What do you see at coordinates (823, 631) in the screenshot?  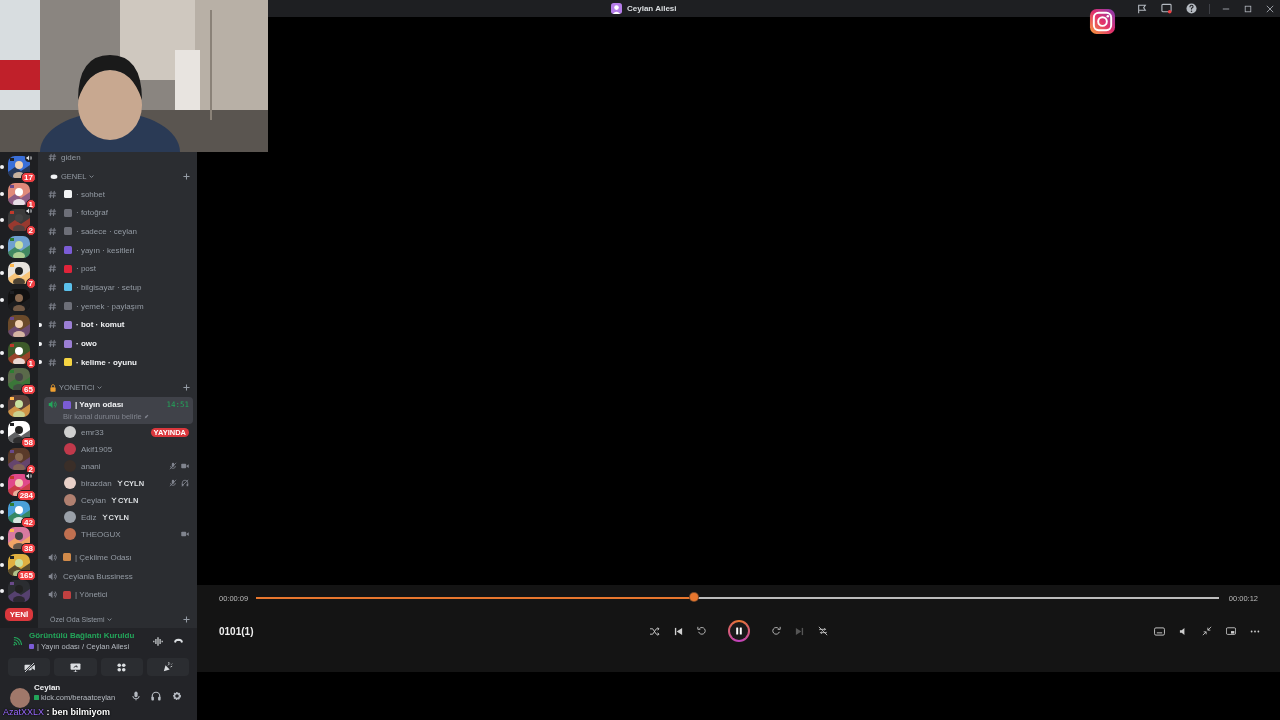 I see `repeat-off-icon` at bounding box center [823, 631].